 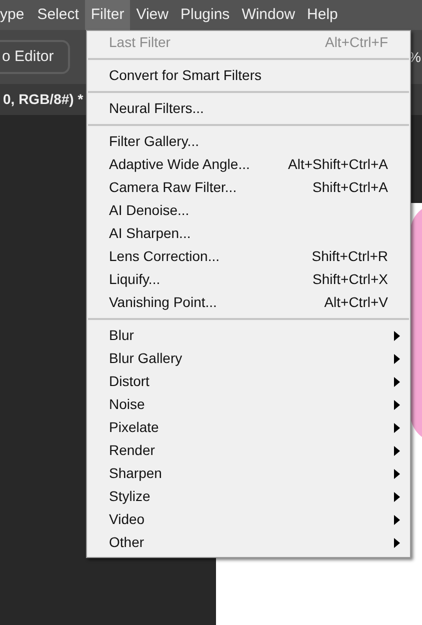 I want to click on menu-bar-item: Help, so click(x=322, y=15).